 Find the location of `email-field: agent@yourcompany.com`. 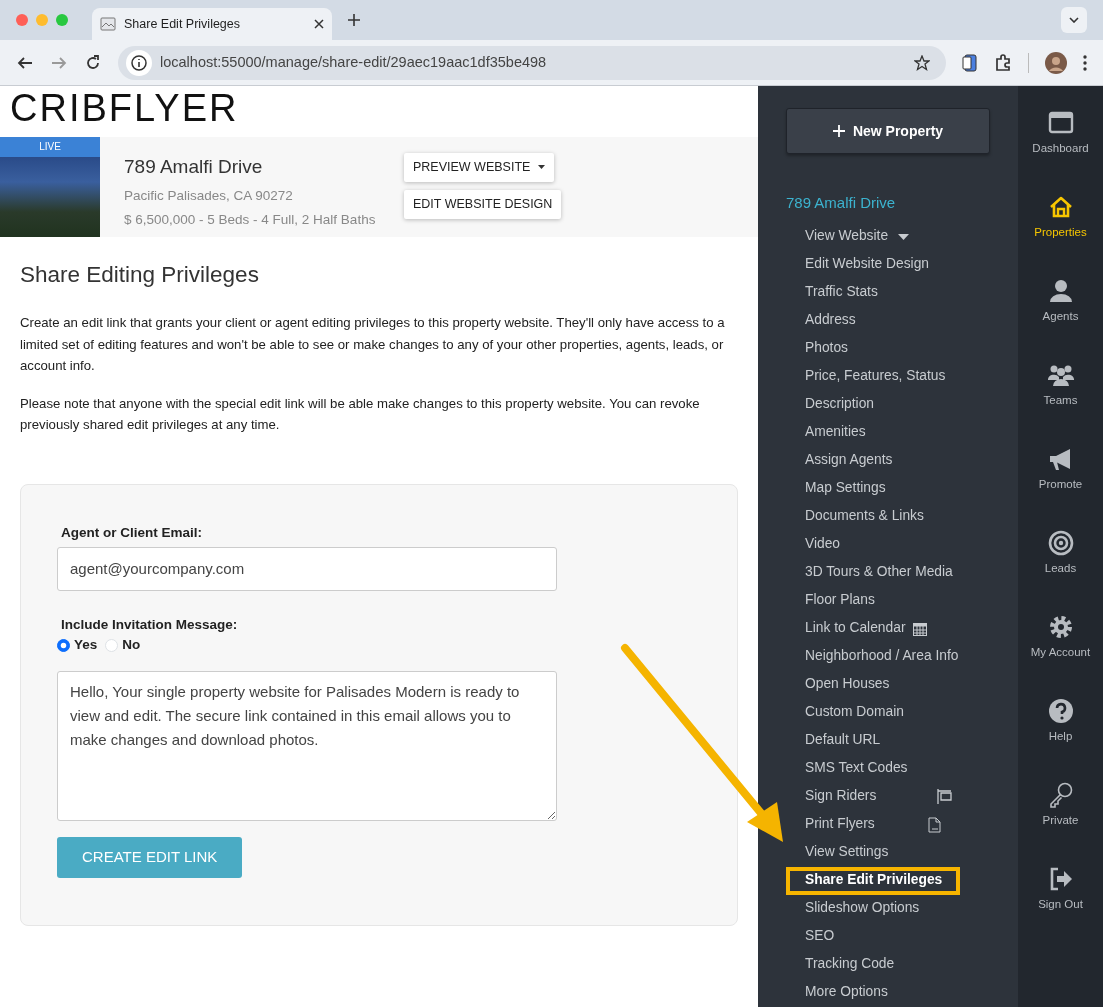

email-field: agent@yourcompany.com is located at coordinates (307, 568).